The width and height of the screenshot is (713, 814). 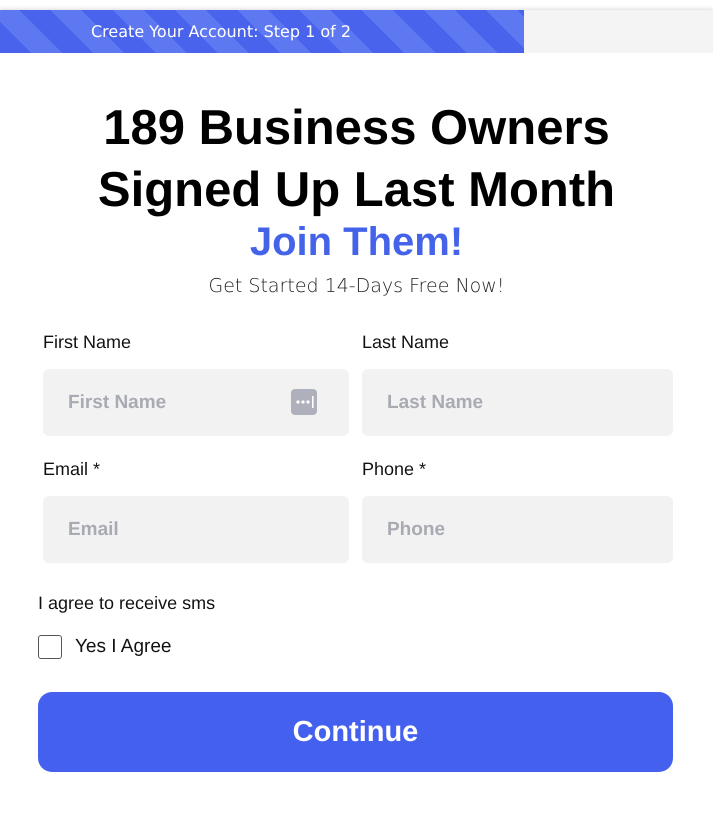 I want to click on input-field: Email, so click(x=196, y=529).